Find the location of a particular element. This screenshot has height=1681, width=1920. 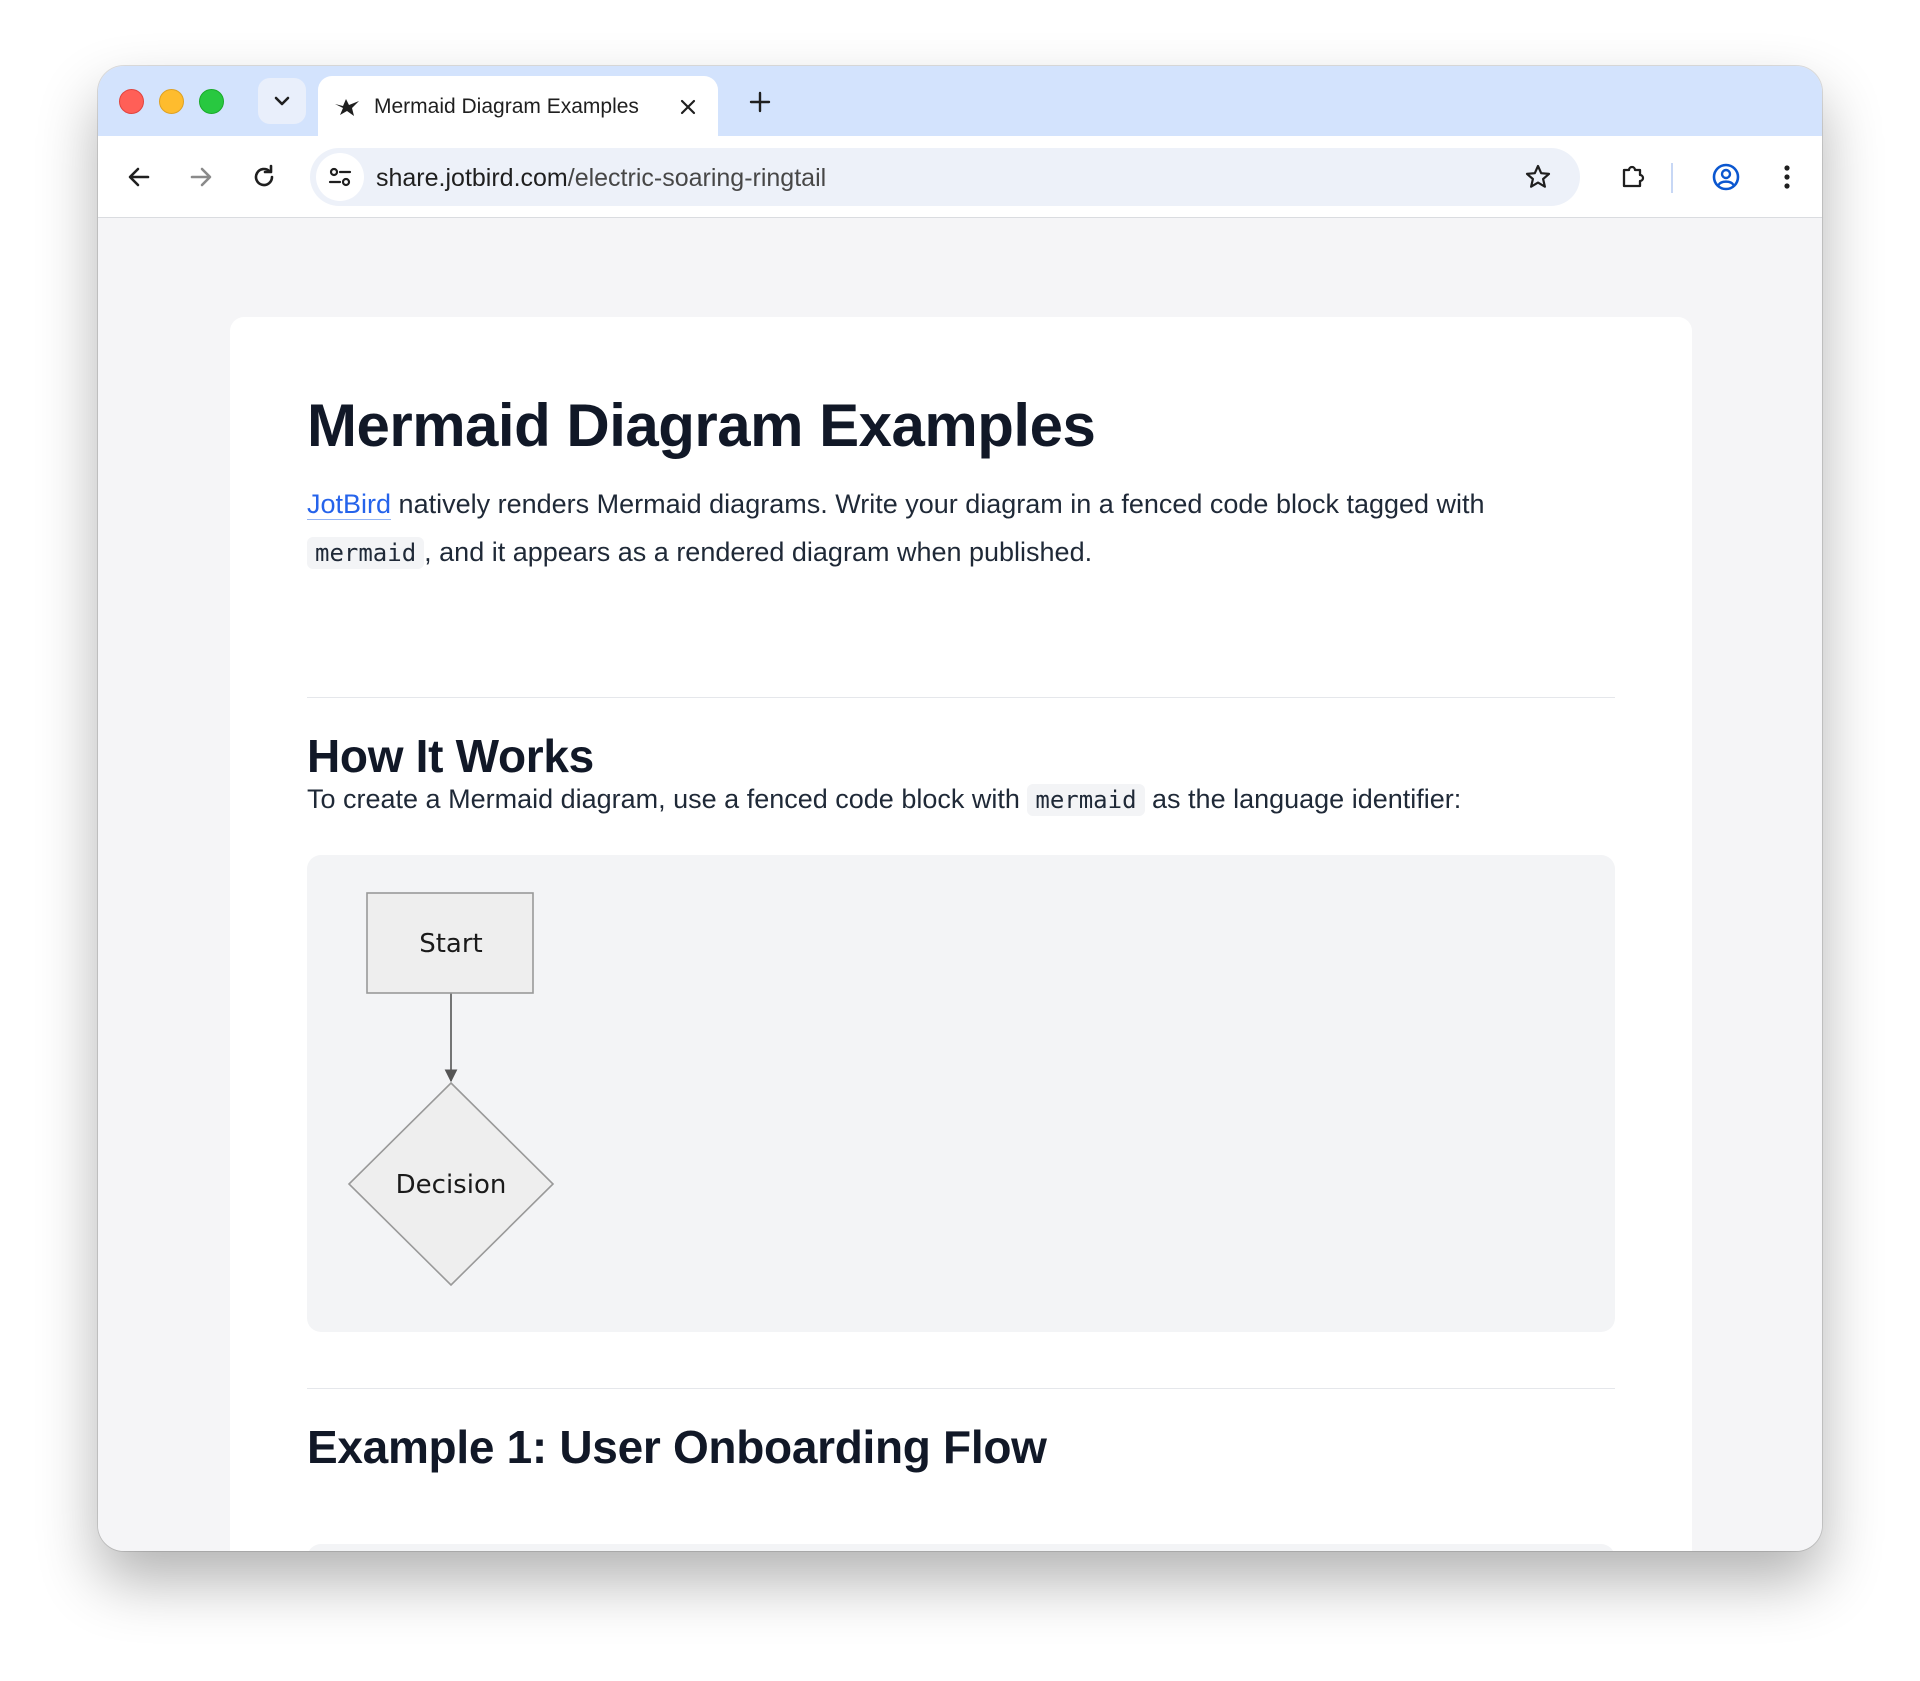

reload-button is located at coordinates (264, 177).